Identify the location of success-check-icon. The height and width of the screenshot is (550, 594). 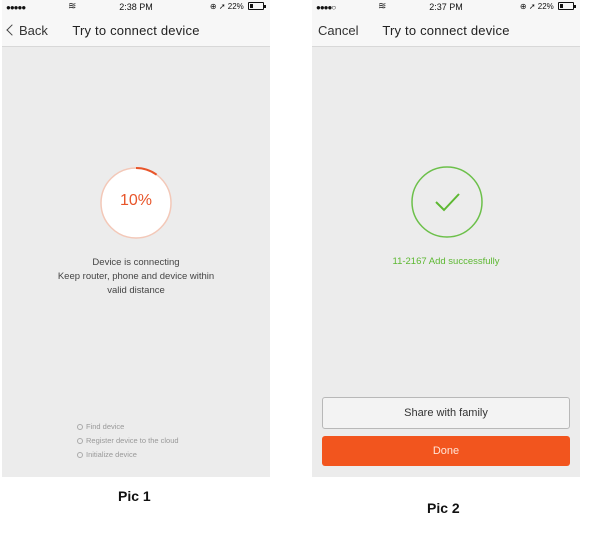
(447, 202).